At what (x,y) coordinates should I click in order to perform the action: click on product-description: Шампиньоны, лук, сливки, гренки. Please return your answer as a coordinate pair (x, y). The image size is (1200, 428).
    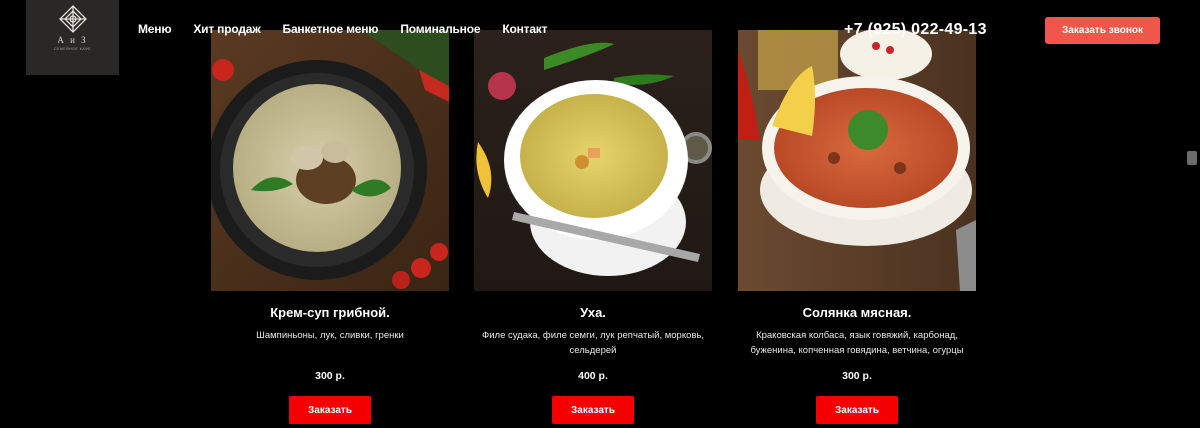
    Looking at the image, I should click on (330, 335).